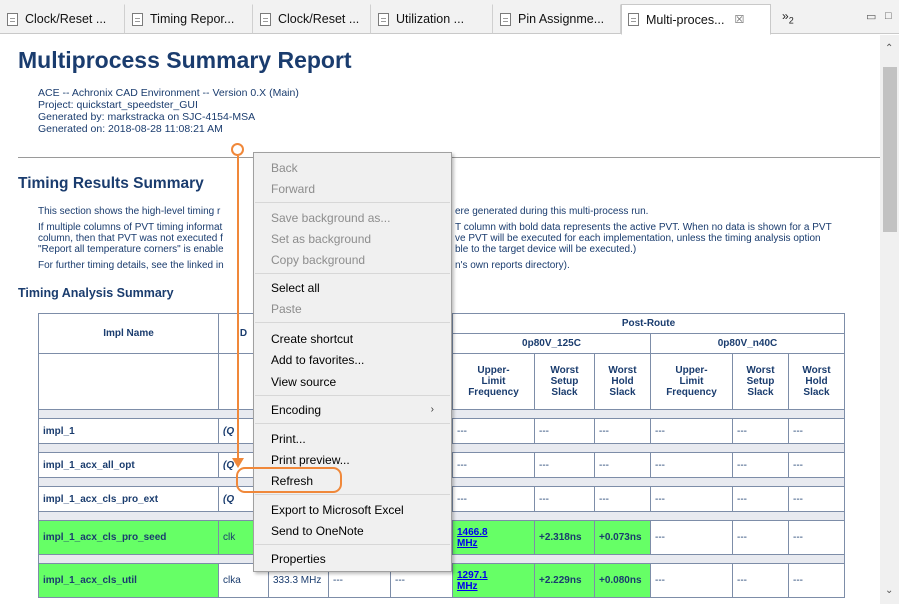 This screenshot has width=899, height=604. I want to click on menu-item-properties: Properties, so click(298, 559).